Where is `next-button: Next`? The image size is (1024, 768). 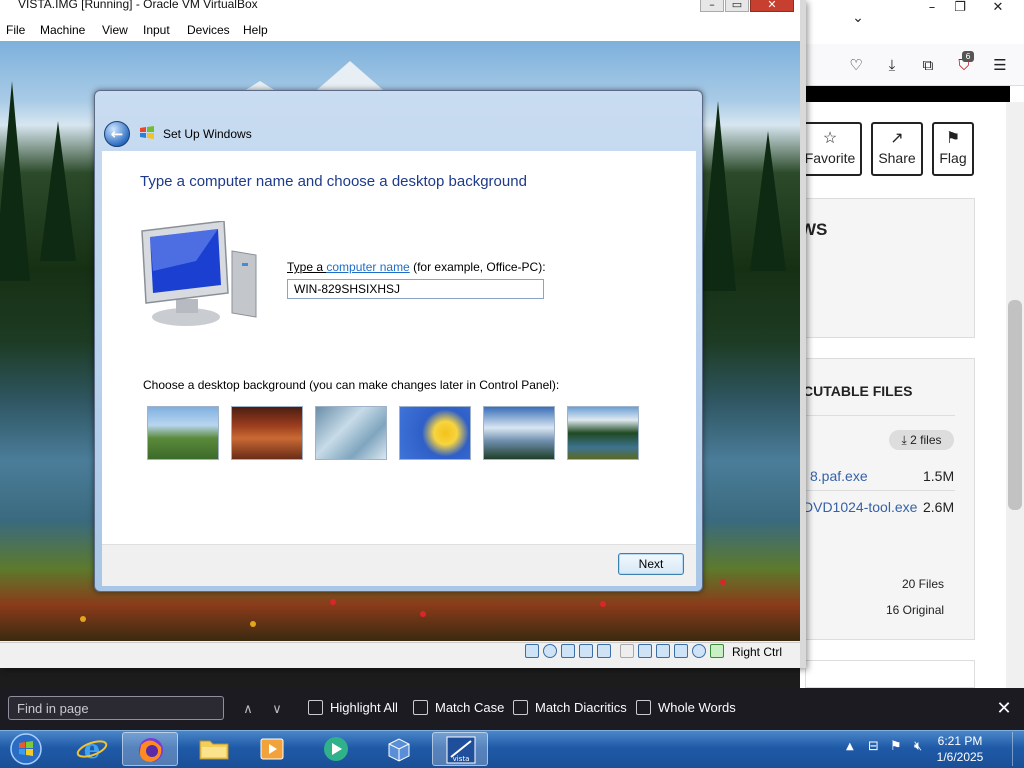
next-button: Next is located at coordinates (651, 564).